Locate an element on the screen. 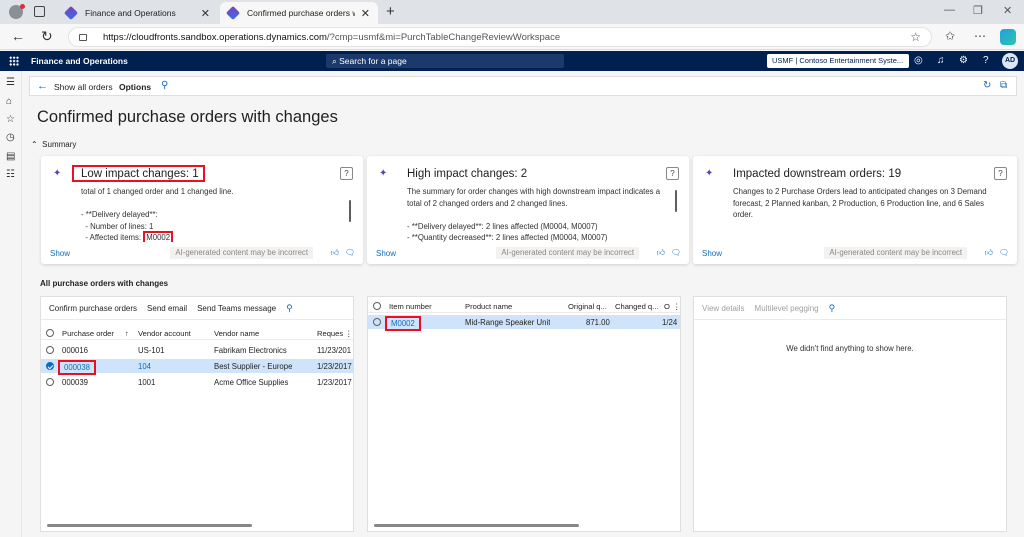  column-header-purchase-order: Purchase order is located at coordinates (88, 333).